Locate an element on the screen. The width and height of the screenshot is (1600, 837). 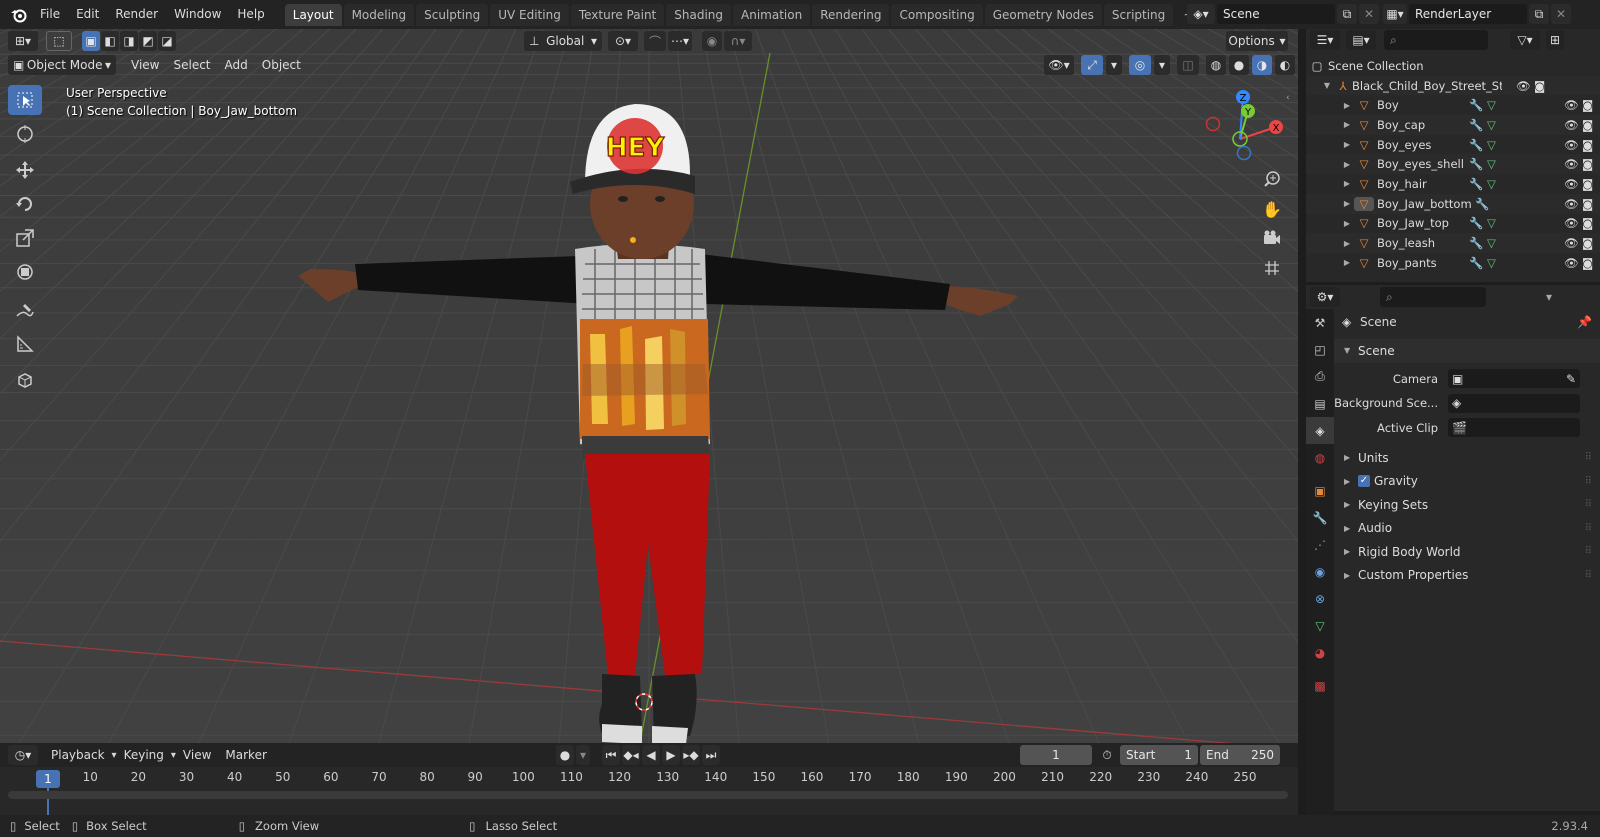
view-layer-tab-icon: ▤ is located at coordinates (1320, 403).